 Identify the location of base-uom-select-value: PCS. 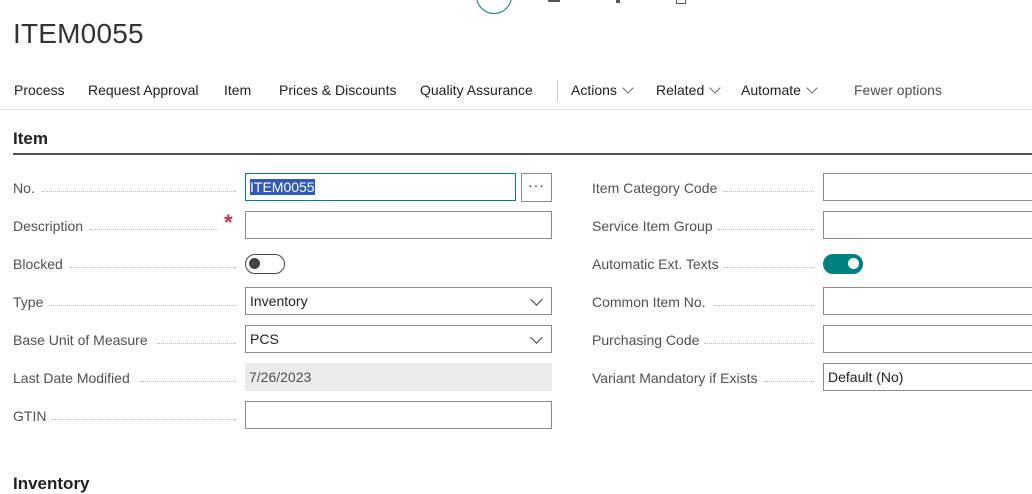
(264, 339).